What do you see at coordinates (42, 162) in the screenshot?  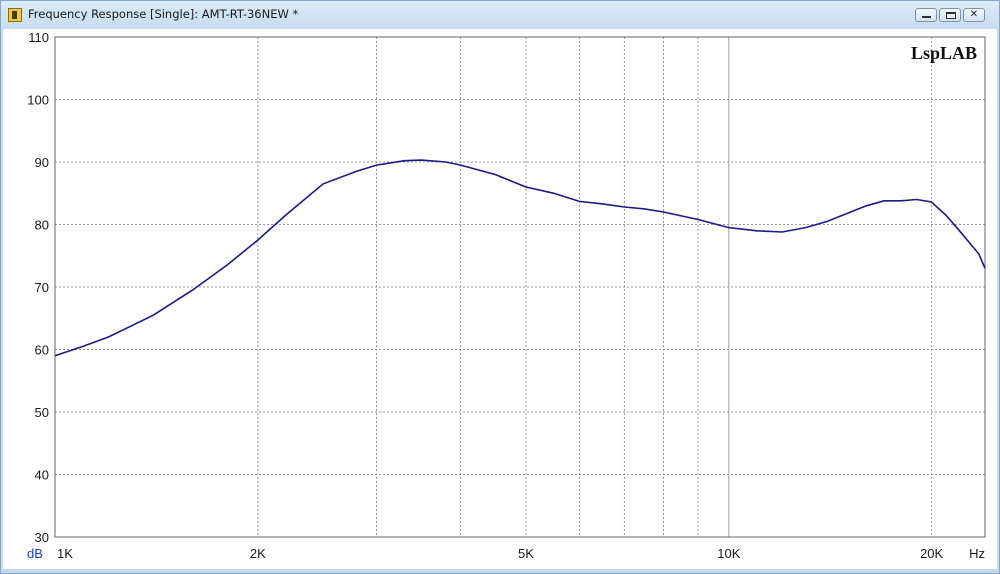 I see `y-tick-label: 90` at bounding box center [42, 162].